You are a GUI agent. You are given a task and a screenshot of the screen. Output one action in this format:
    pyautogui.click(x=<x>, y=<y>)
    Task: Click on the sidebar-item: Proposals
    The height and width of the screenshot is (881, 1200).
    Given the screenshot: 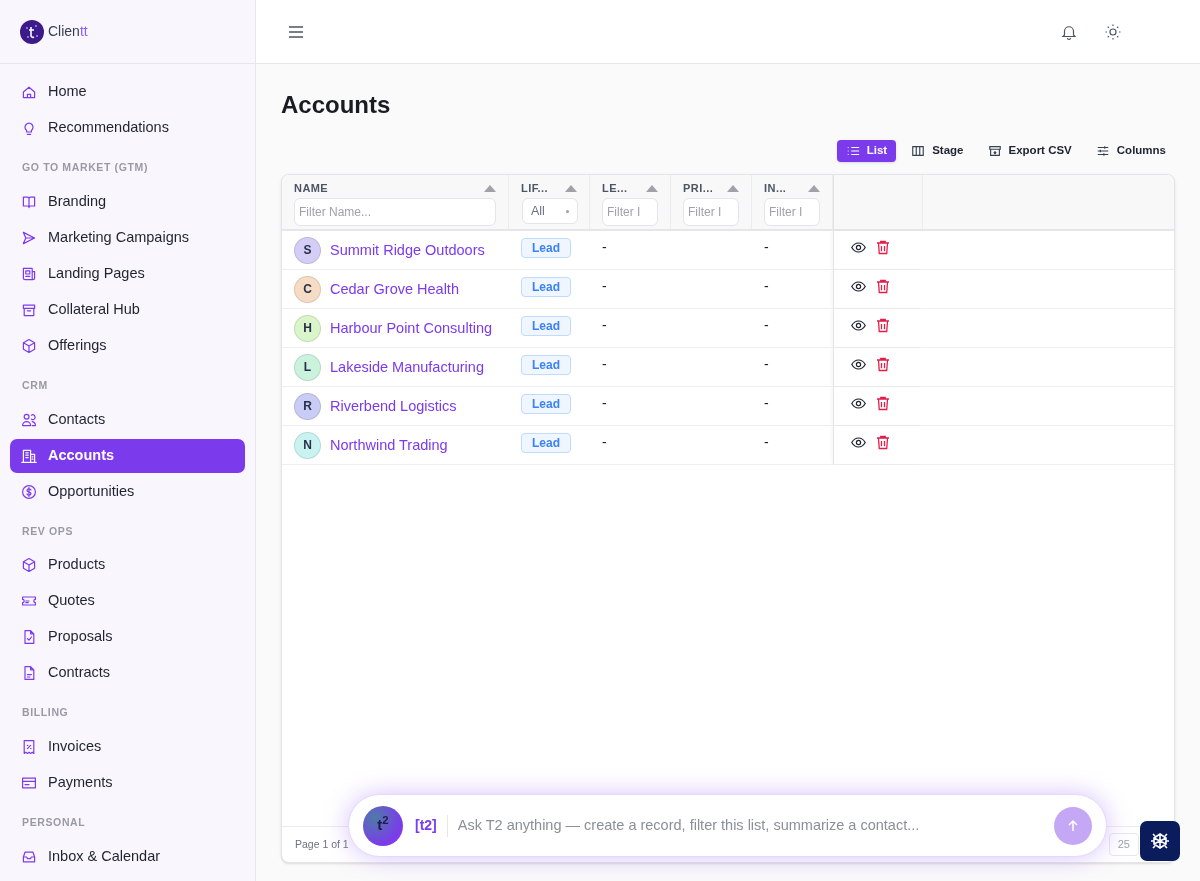 What is the action you would take?
    pyautogui.click(x=127, y=637)
    